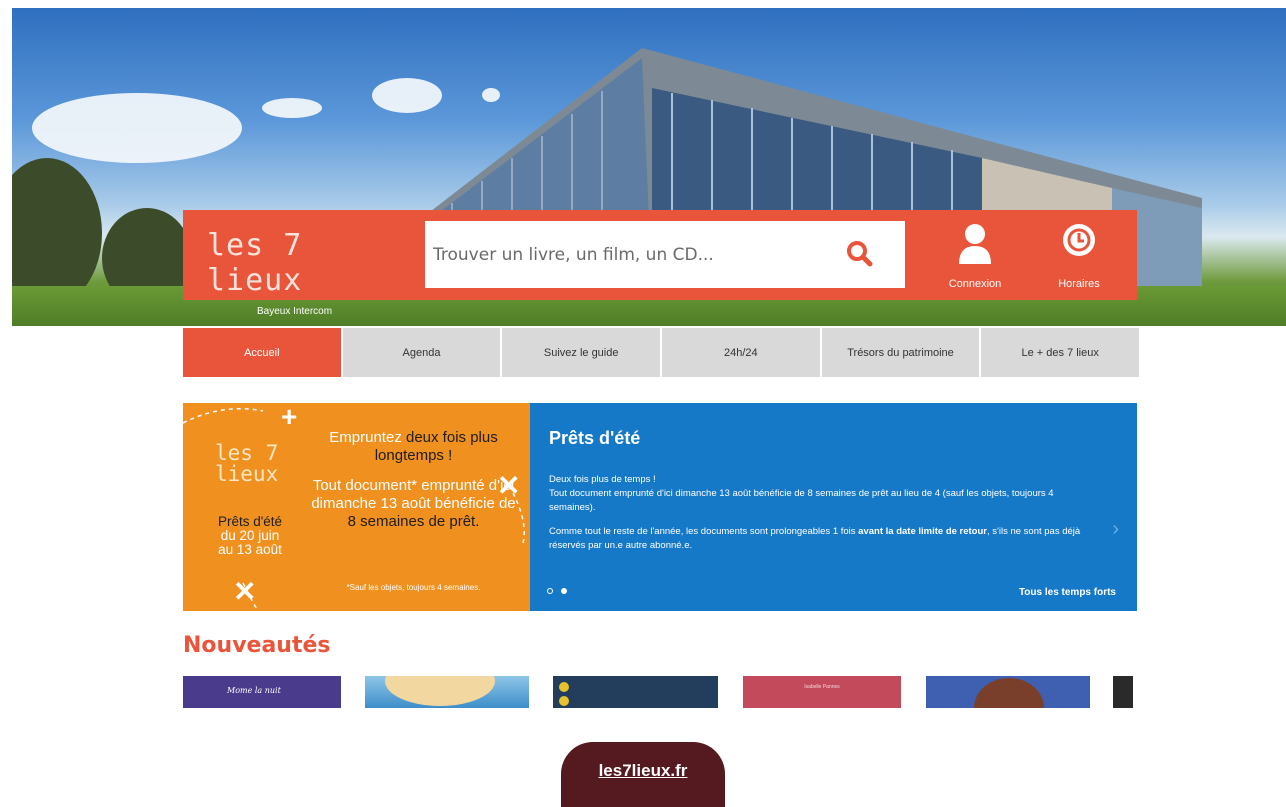 The height and width of the screenshot is (807, 1286). I want to click on nav-tresors: Trésors du patrimoine, so click(901, 352).